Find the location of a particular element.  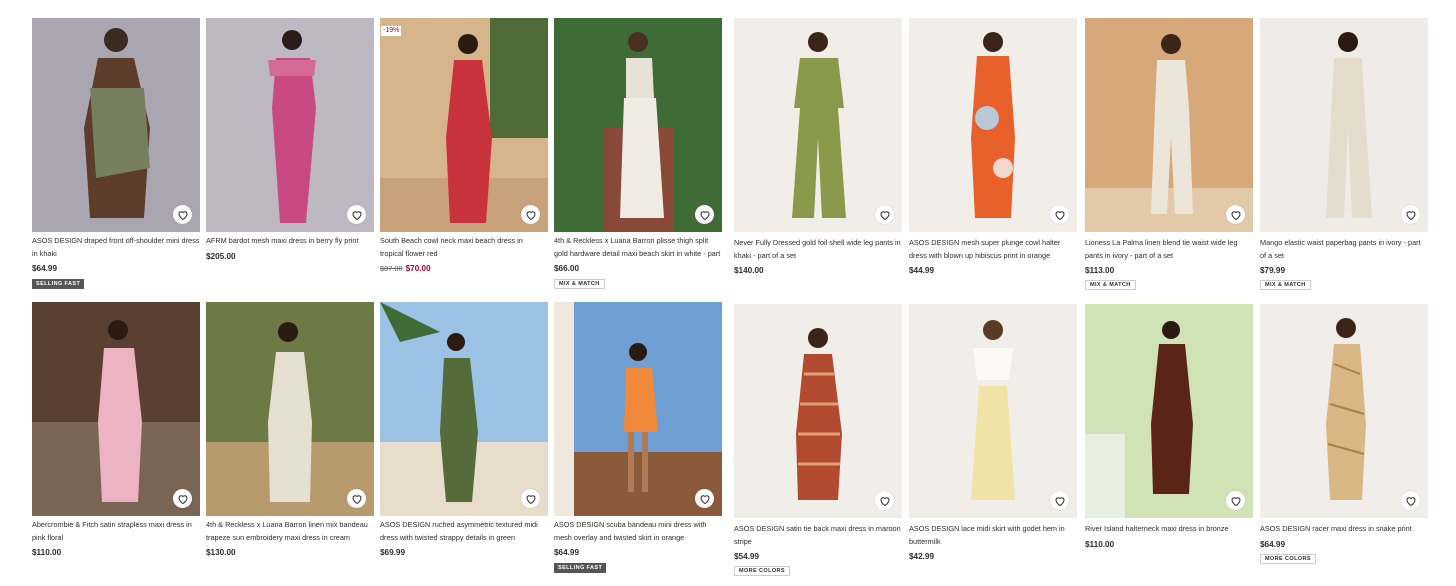

product-price: $140.00 is located at coordinates (749, 270).